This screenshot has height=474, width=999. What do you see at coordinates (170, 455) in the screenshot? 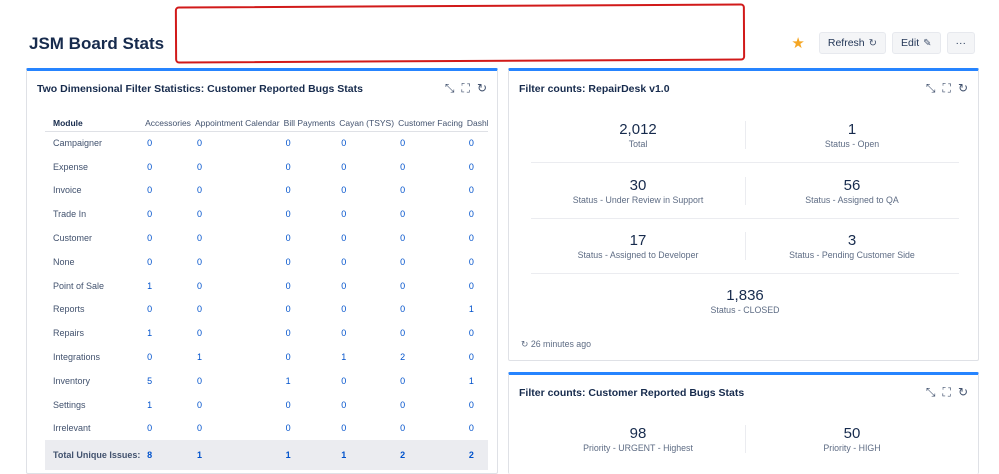
I see `total-cell-link: 8` at bounding box center [170, 455].